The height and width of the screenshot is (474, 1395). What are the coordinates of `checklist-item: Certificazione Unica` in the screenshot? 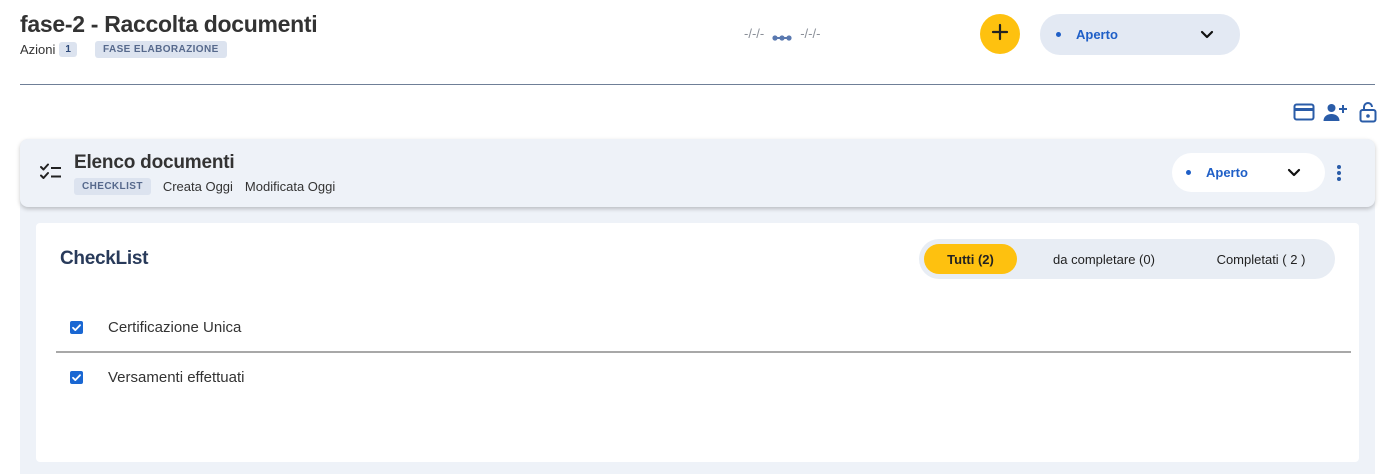 It's located at (703, 327).